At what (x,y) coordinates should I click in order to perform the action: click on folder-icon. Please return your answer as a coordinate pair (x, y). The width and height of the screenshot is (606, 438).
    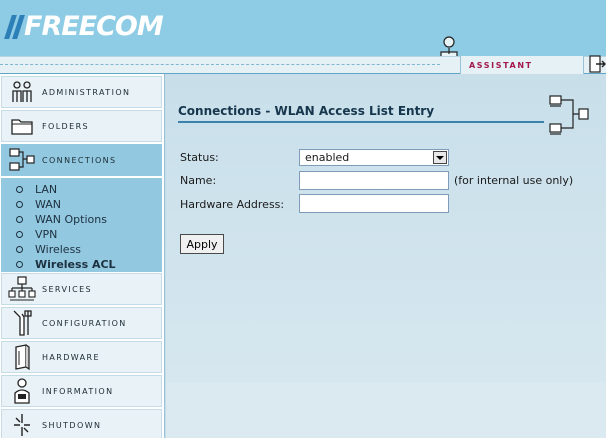
    Looking at the image, I should click on (22, 126).